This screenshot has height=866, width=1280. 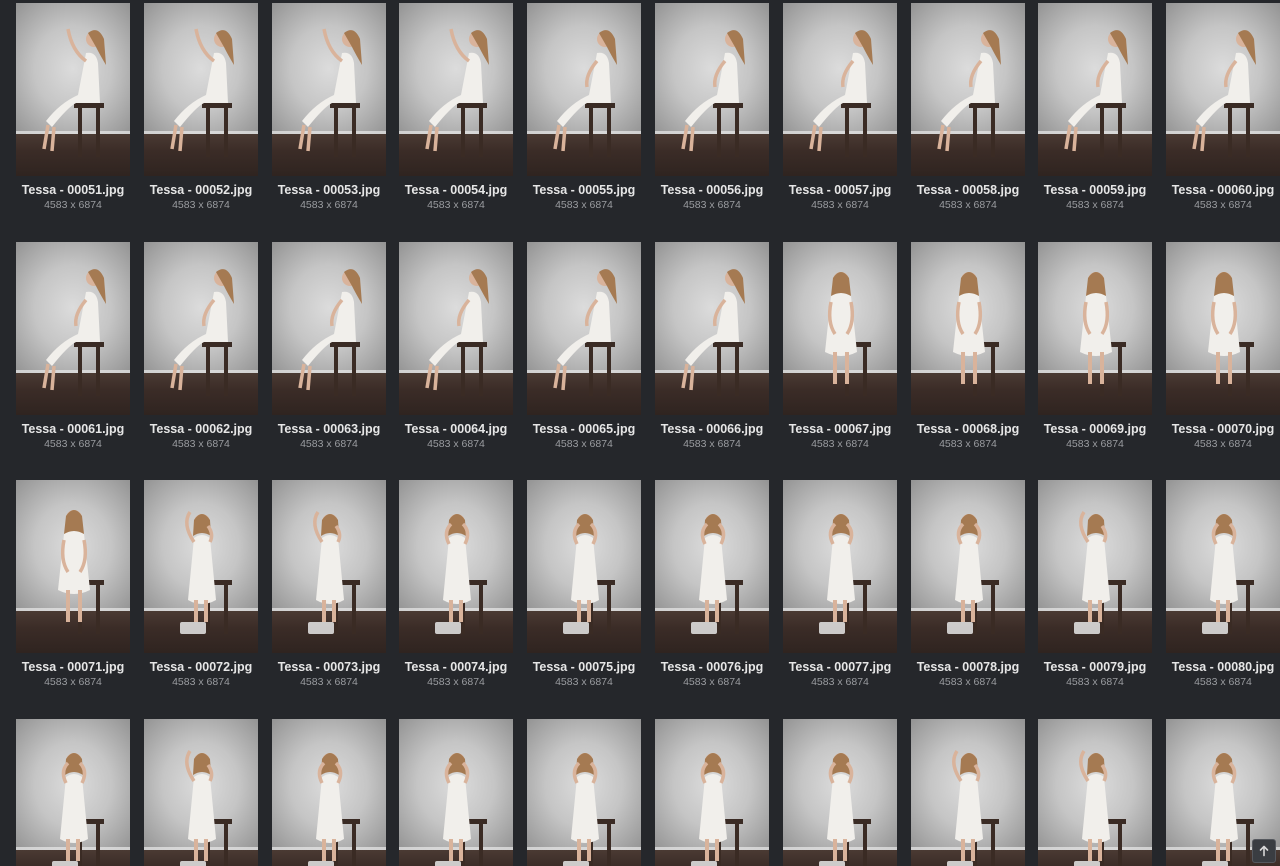 I want to click on gallery-item: Tessa - 00067.jpg 4583 x 6874, so click(x=840, y=346).